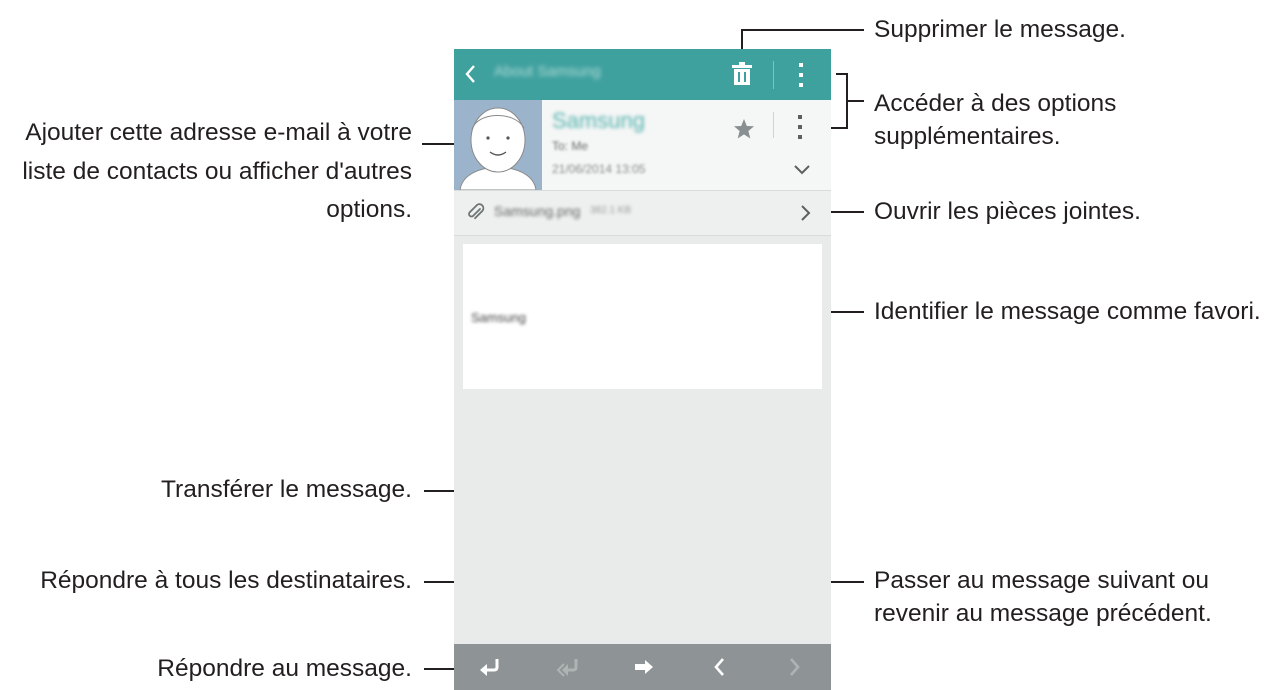 The width and height of the screenshot is (1288, 690). Describe the element at coordinates (642, 316) in the screenshot. I see `message-body: Samsung` at that location.